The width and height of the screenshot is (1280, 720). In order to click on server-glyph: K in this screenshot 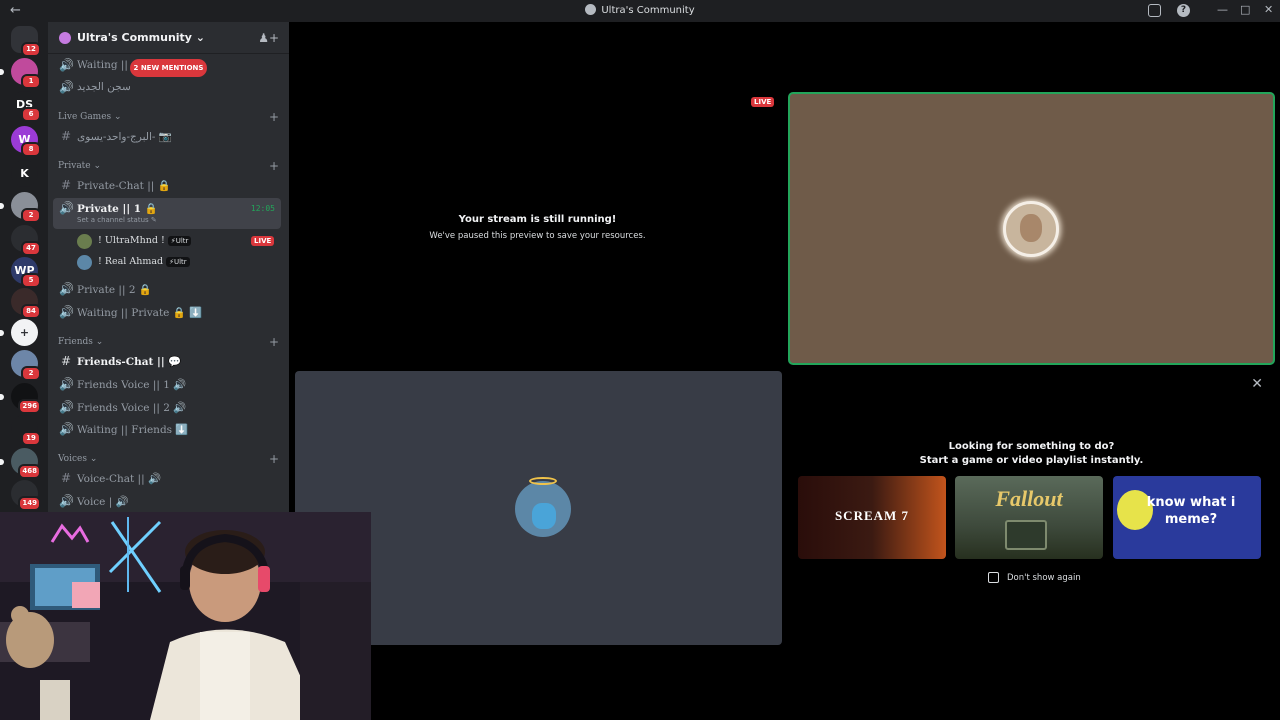, I will do `click(24, 173)`.